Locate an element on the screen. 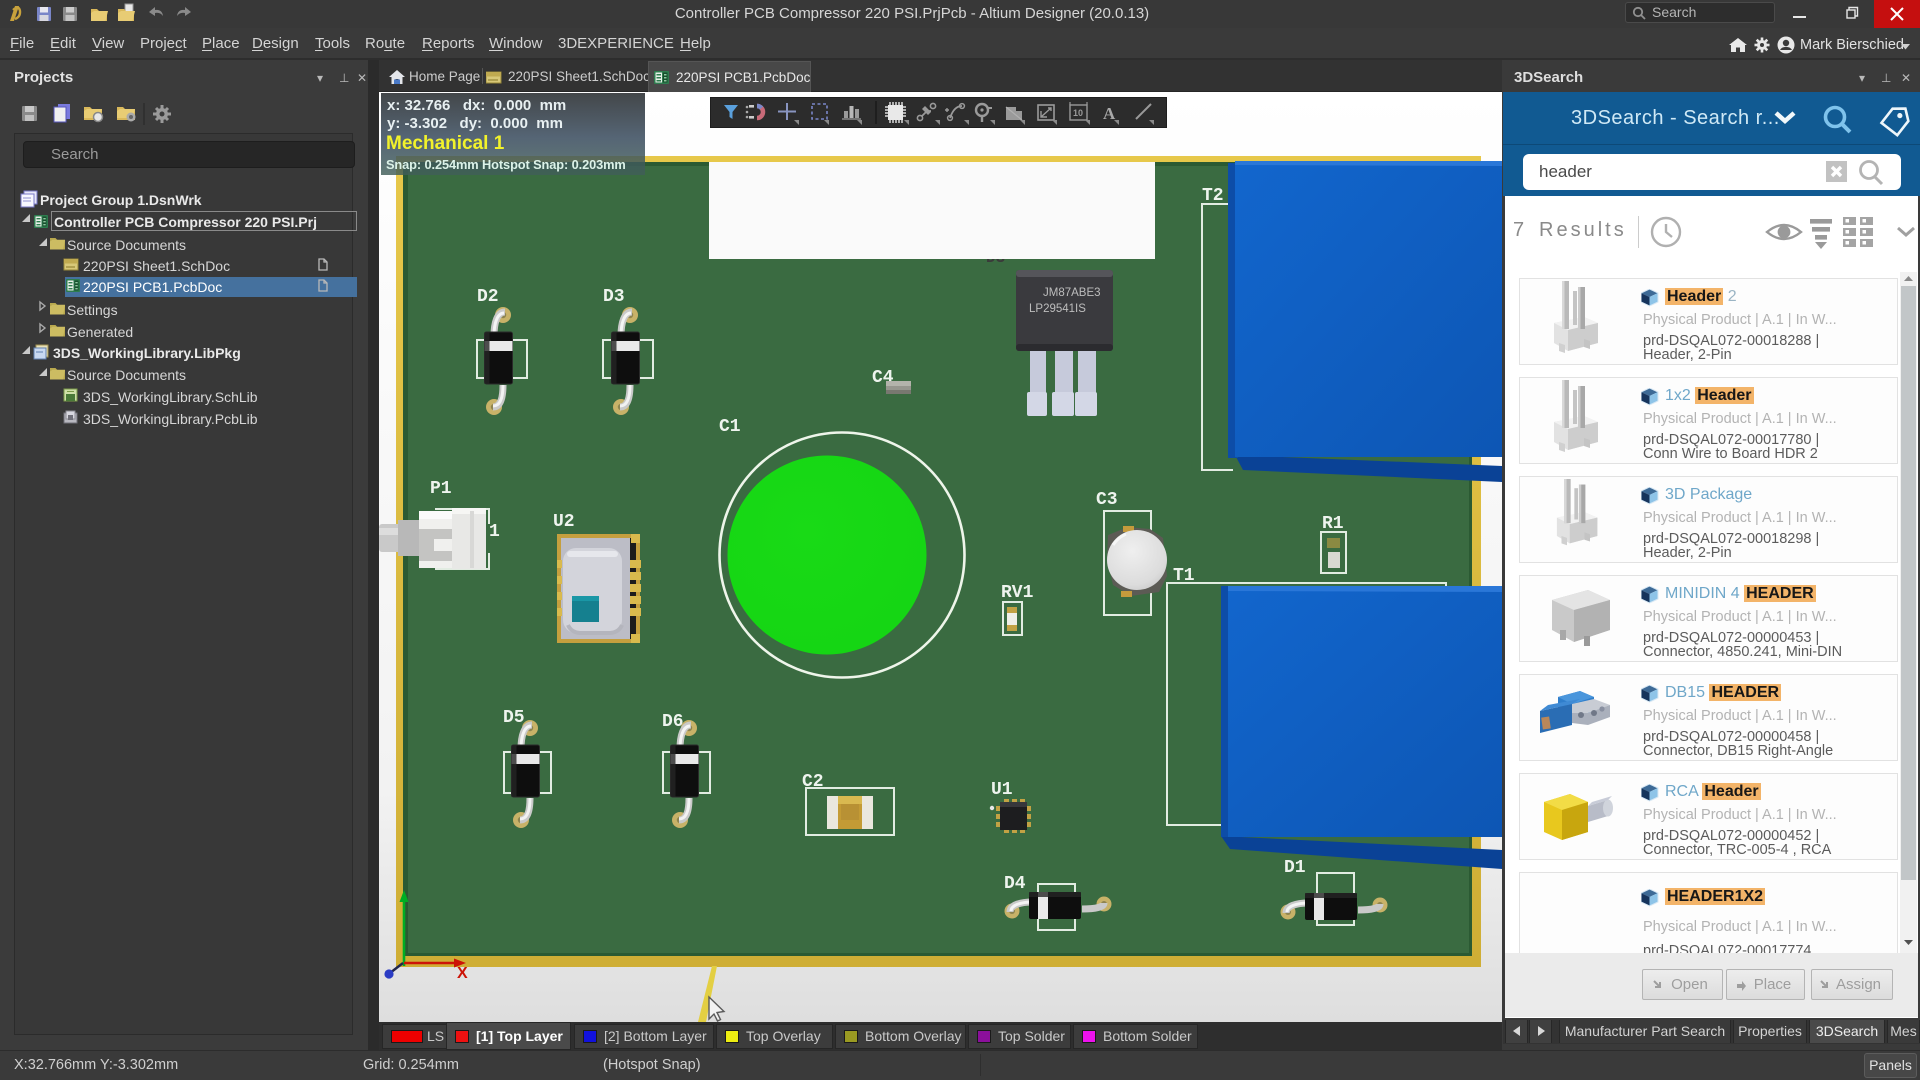 The image size is (1920, 1080). svg-text: A is located at coordinates (1109, 113).